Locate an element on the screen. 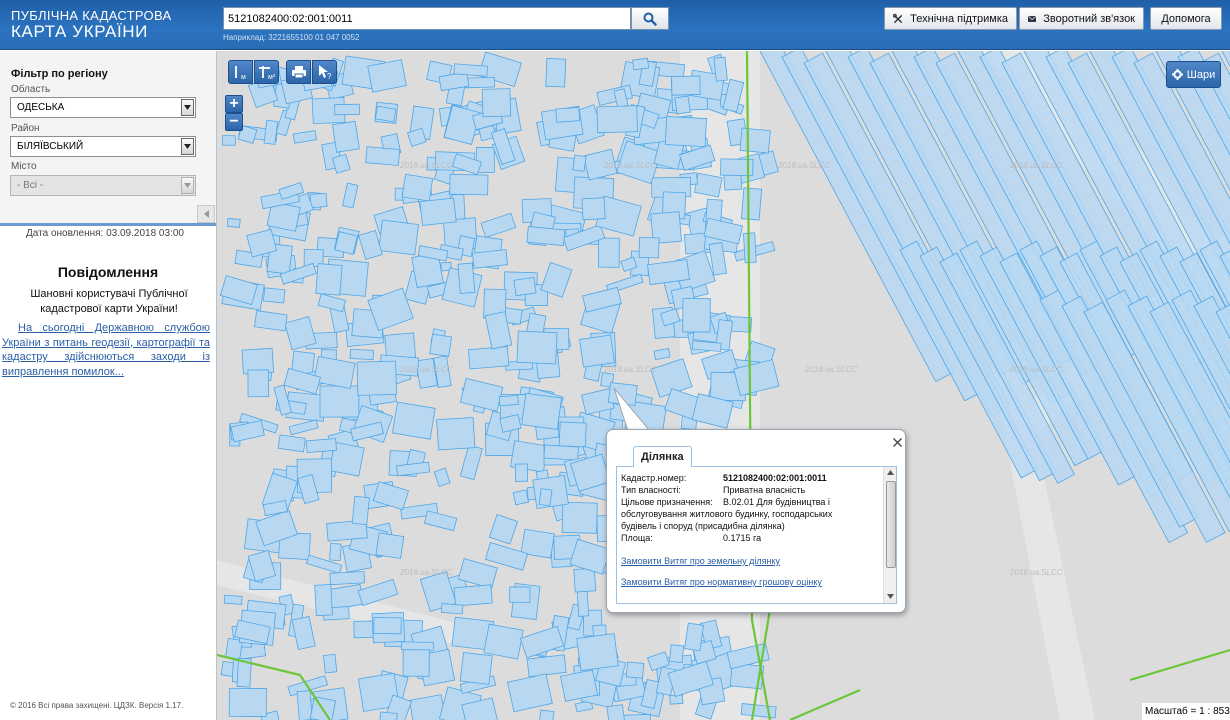 The image size is (1230, 720). measure-distance-button: м is located at coordinates (240, 72).